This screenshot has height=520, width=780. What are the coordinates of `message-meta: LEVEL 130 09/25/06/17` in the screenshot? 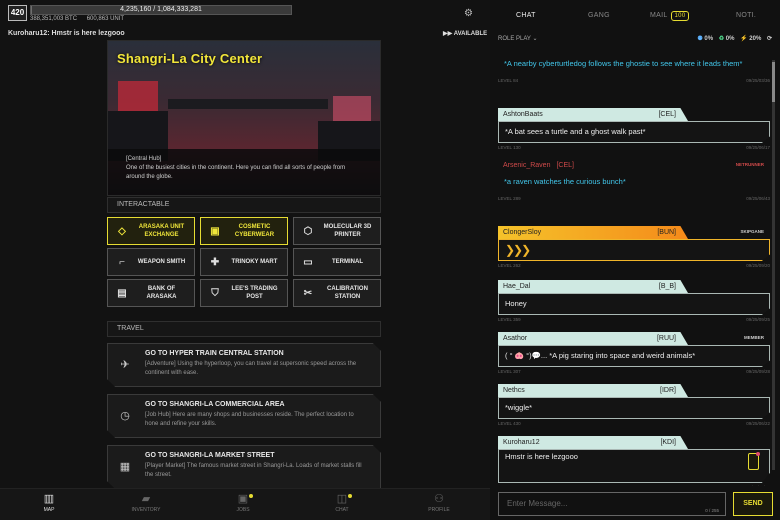 It's located at (634, 147).